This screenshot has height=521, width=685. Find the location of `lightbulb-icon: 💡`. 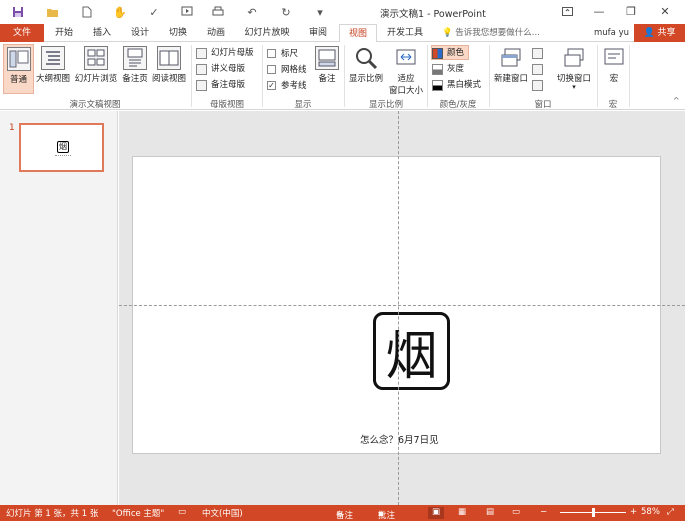

lightbulb-icon: 💡 is located at coordinates (447, 33).